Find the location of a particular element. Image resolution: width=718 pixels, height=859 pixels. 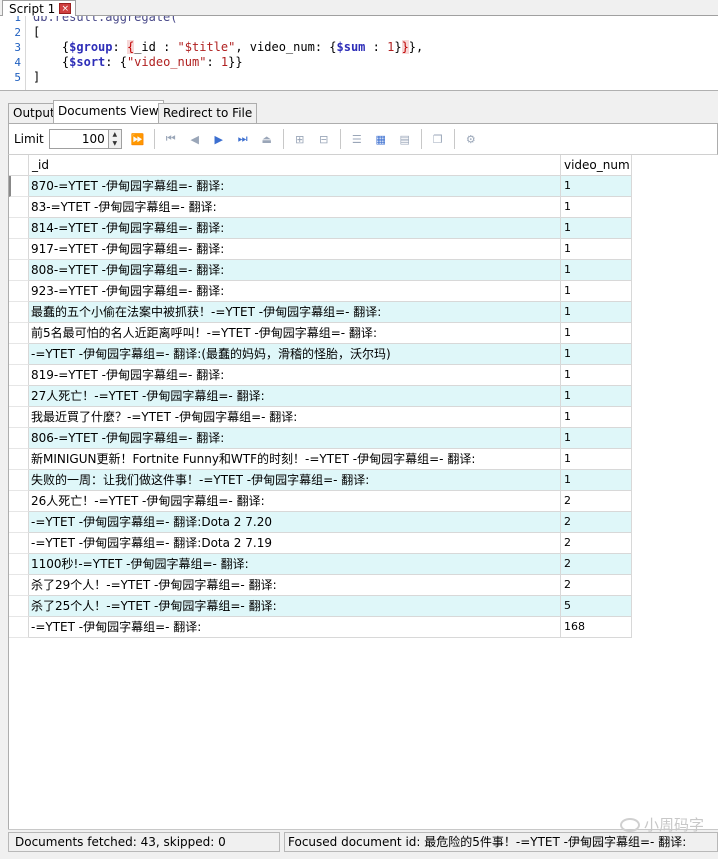

cell-id: 最蠢的五个小偷在法案中被抓获！-=YTET -伊甸园字幕组=- 翻译: is located at coordinates (295, 312).